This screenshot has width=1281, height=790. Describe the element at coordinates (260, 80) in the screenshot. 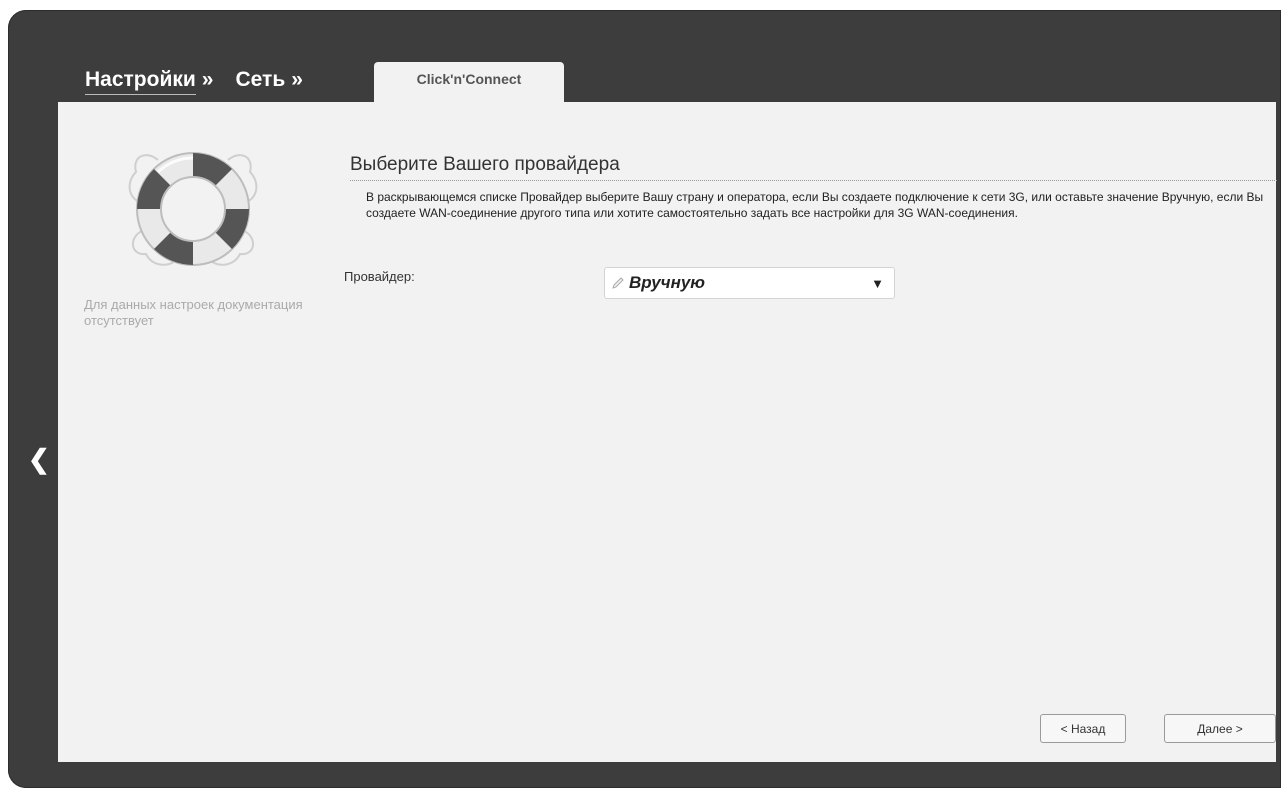

I see `breadcrumb-item-network: Сеть` at that location.